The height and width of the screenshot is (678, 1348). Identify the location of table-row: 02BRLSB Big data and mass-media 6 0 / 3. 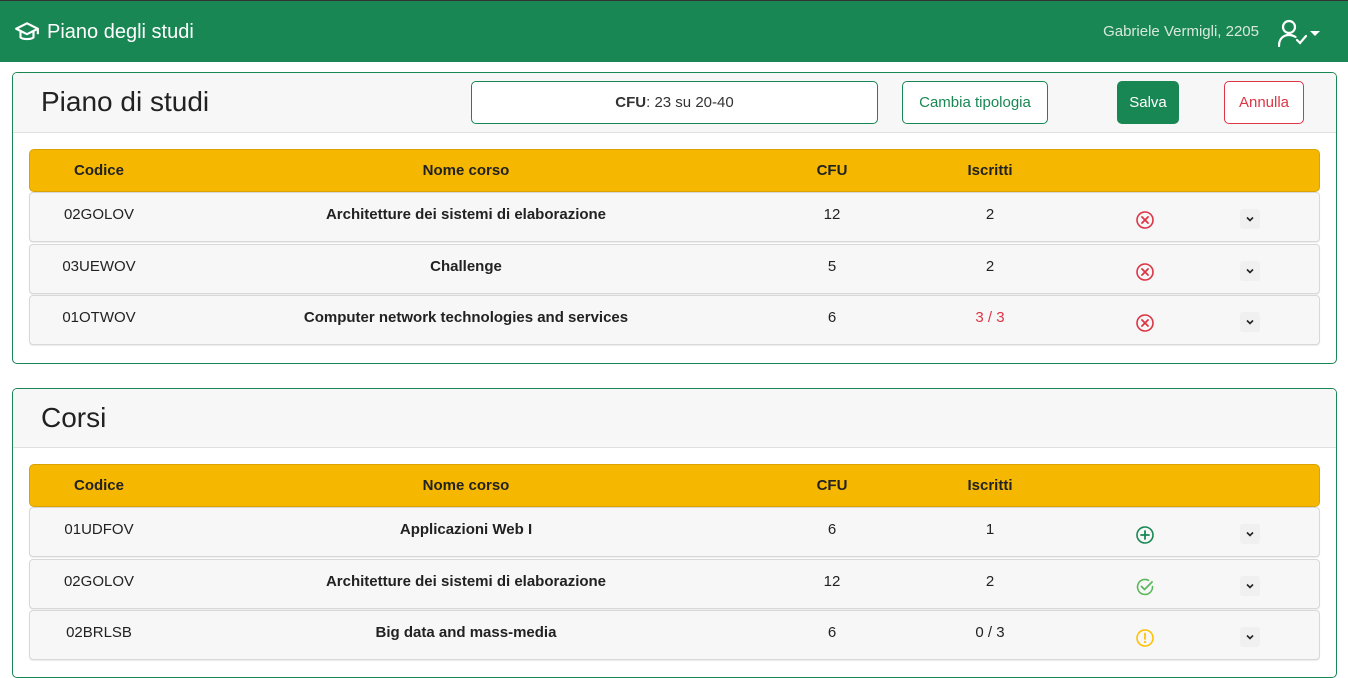
(674, 635).